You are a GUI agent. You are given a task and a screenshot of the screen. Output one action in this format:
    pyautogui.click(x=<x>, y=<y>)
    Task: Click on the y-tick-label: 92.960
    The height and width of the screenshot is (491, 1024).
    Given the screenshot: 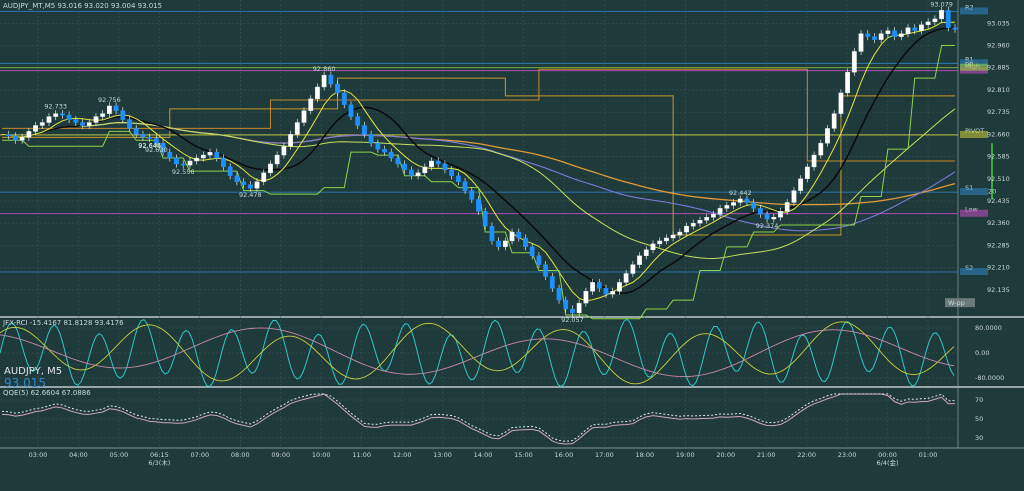 What is the action you would take?
    pyautogui.click(x=998, y=46)
    